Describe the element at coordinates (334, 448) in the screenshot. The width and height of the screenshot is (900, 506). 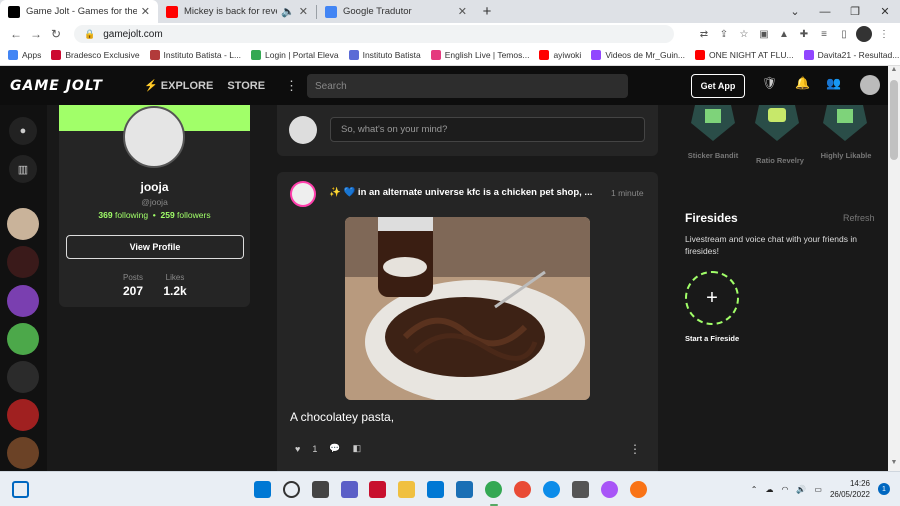
I see `comment-icon: 💬` at that location.